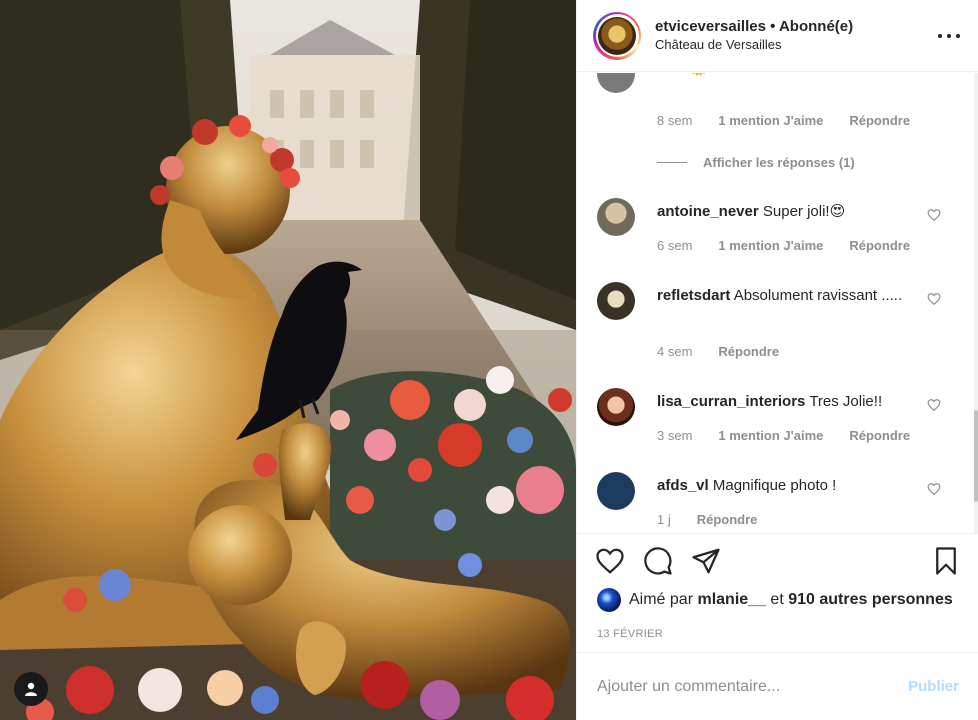 Image resolution: width=978 pixels, height=720 pixels. Describe the element at coordinates (674, 351) in the screenshot. I see `comment-time: 4 sem` at that location.